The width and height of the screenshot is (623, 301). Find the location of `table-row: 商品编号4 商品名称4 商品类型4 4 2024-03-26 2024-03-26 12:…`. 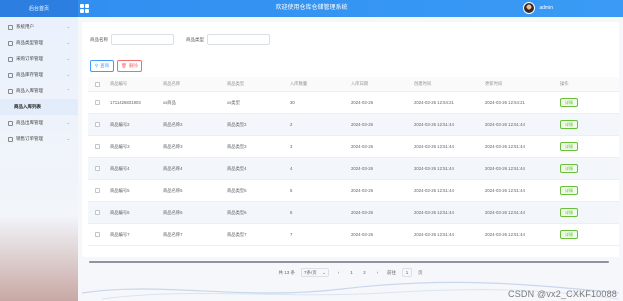

table-row: 商品编号4 商品名称4 商品类型4 4 2024-03-26 2024-03-26 12:… is located at coordinates (353, 169).